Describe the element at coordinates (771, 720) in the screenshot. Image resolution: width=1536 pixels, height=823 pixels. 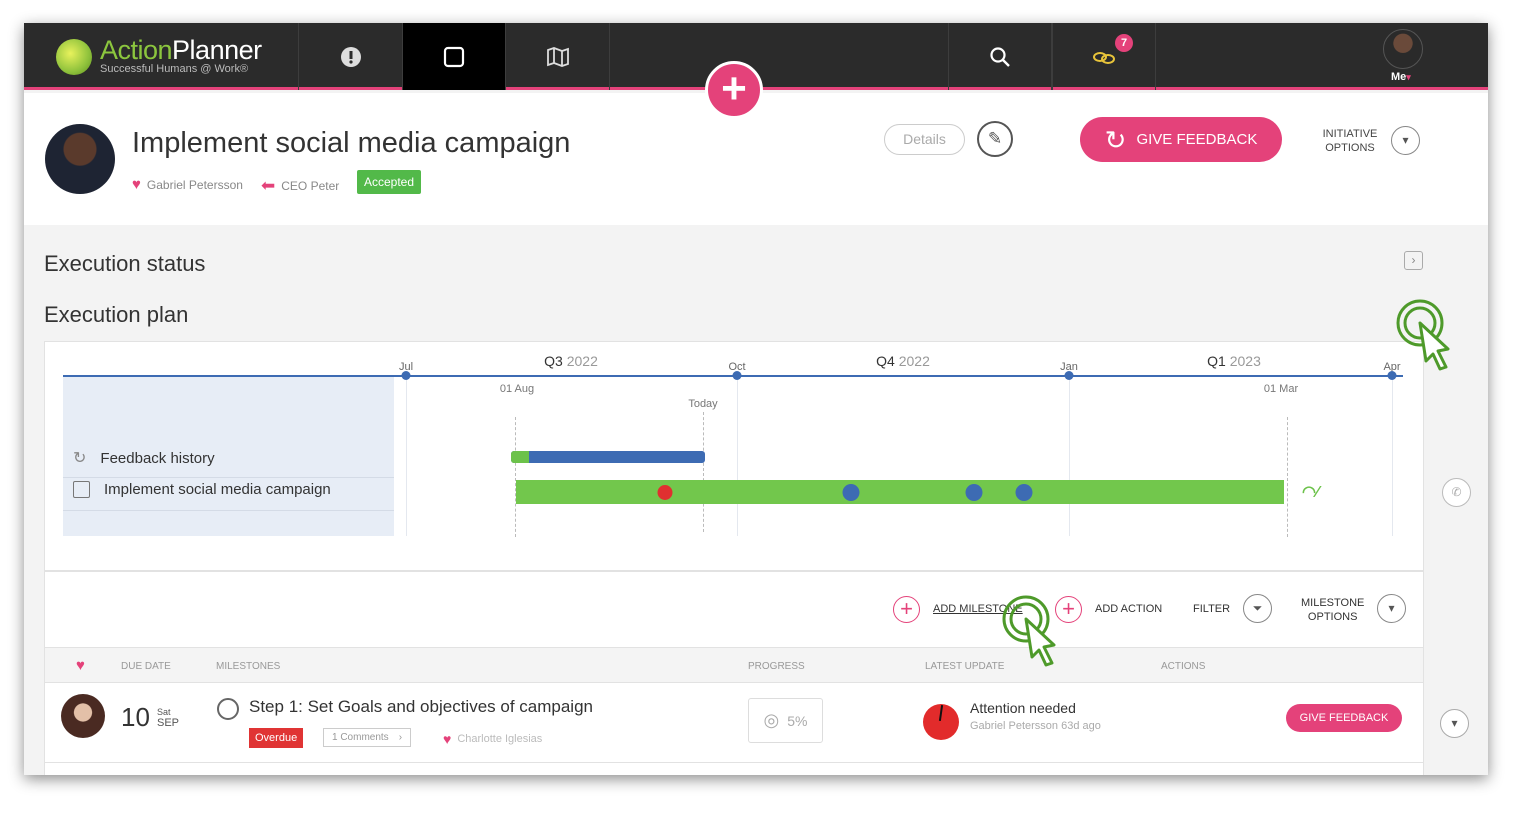
I see `target-icon: ◎` at that location.